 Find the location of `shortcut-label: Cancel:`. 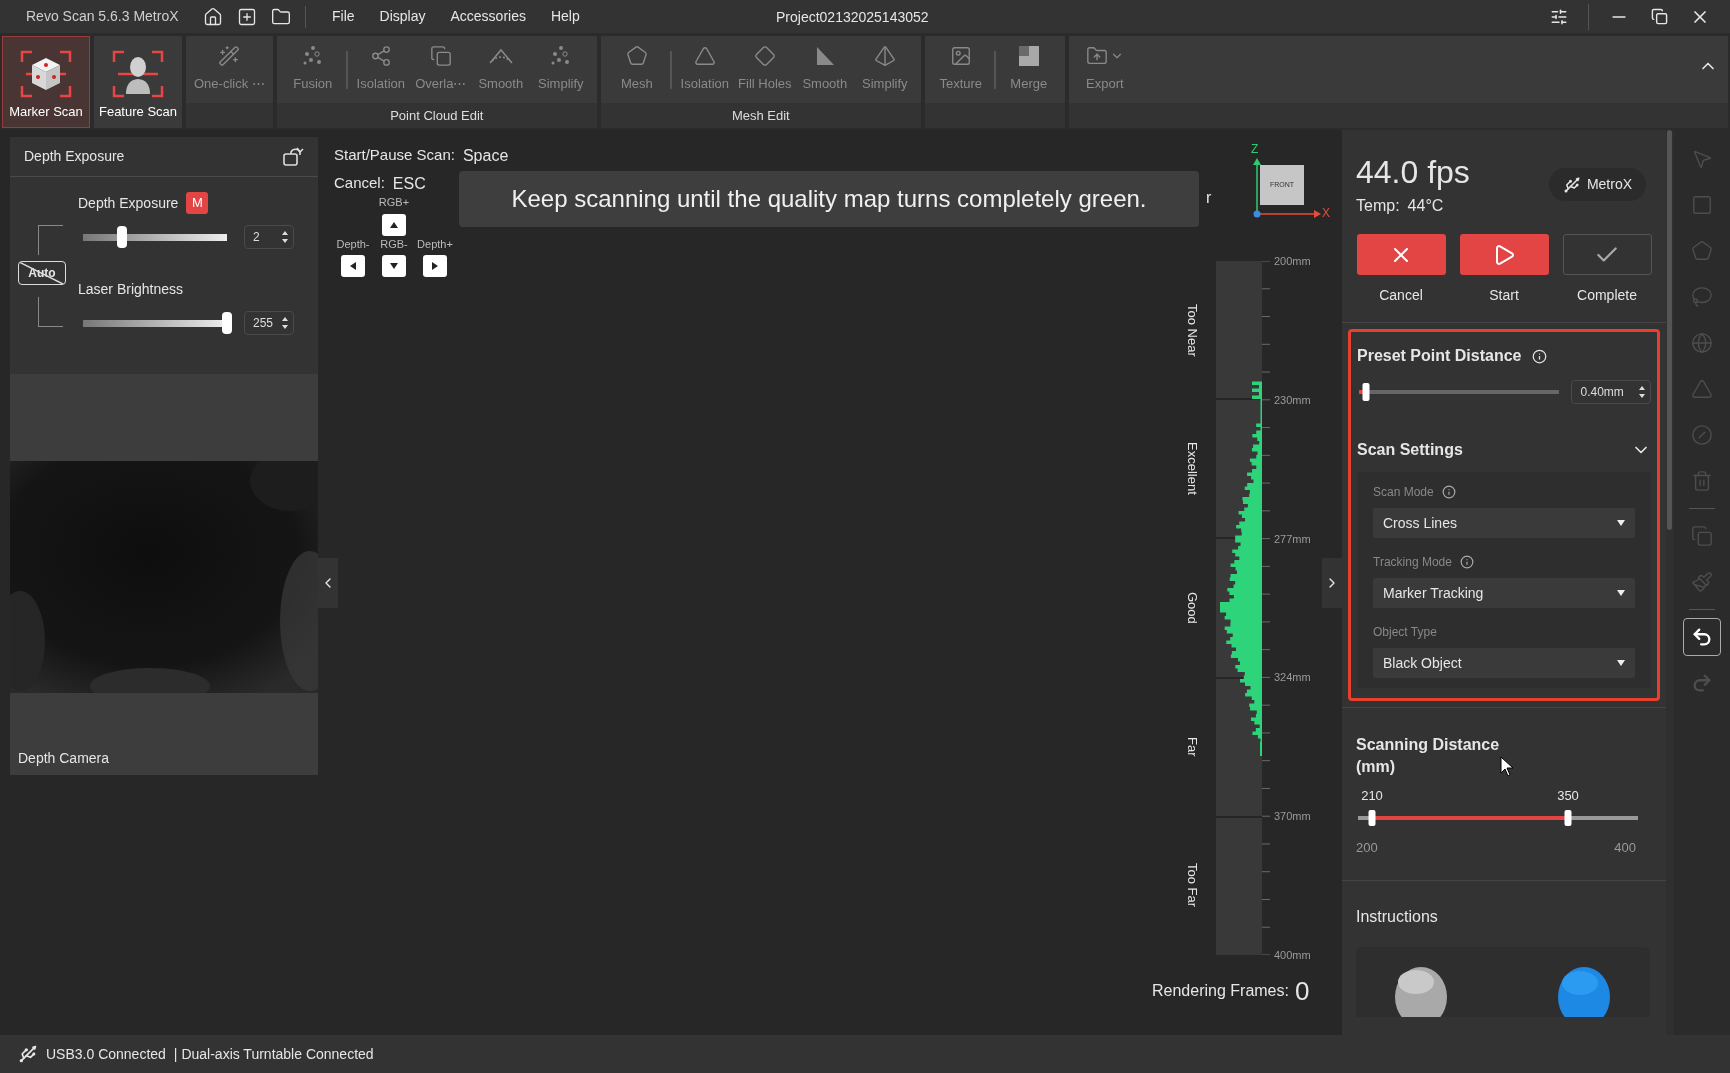

shortcut-label: Cancel: is located at coordinates (359, 183).